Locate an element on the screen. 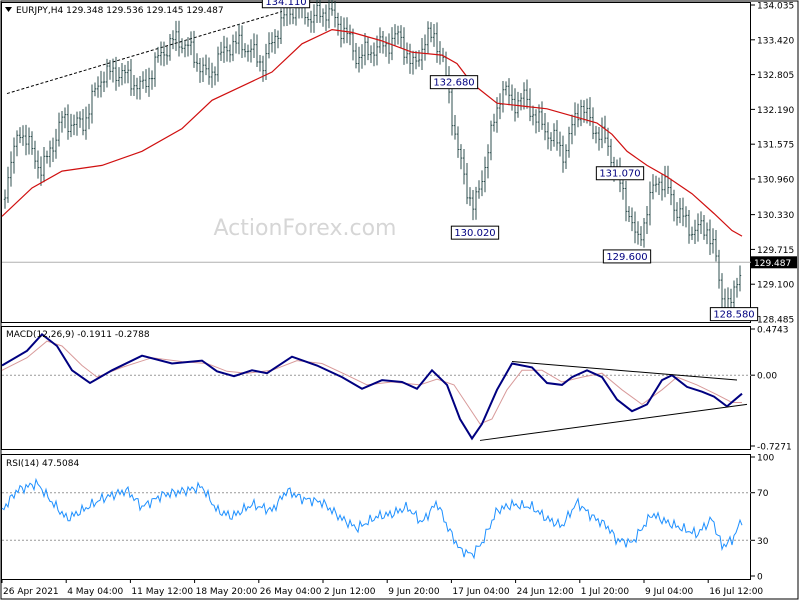 The image size is (800, 604). time-axis-label: 24 Jun 12:00 is located at coordinates (545, 592).